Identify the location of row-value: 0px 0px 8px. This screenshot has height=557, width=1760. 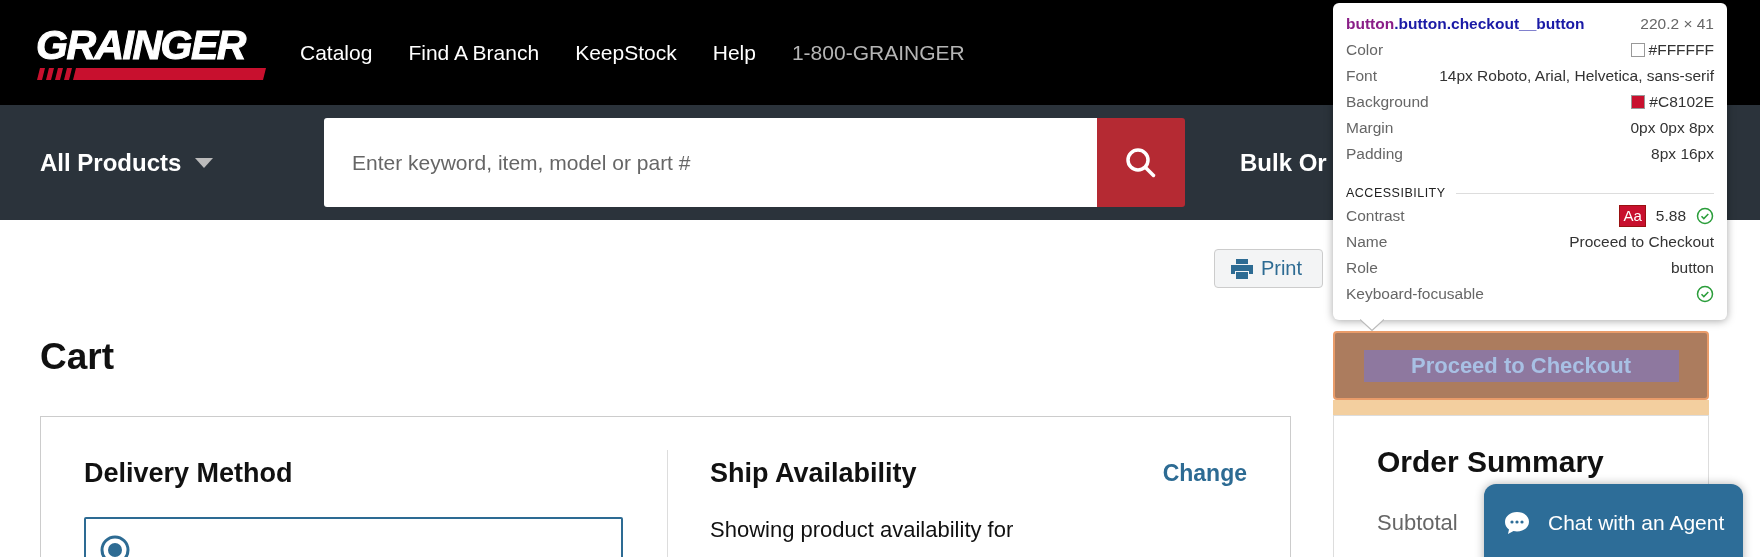
(1672, 128).